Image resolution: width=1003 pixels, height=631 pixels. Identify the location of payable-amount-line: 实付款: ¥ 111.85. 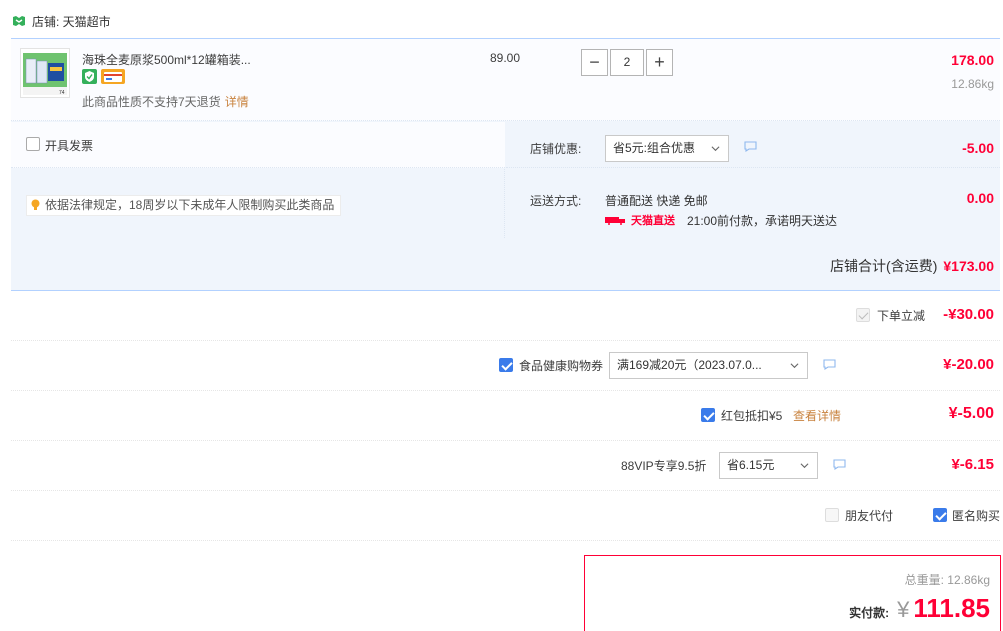
(919, 608).